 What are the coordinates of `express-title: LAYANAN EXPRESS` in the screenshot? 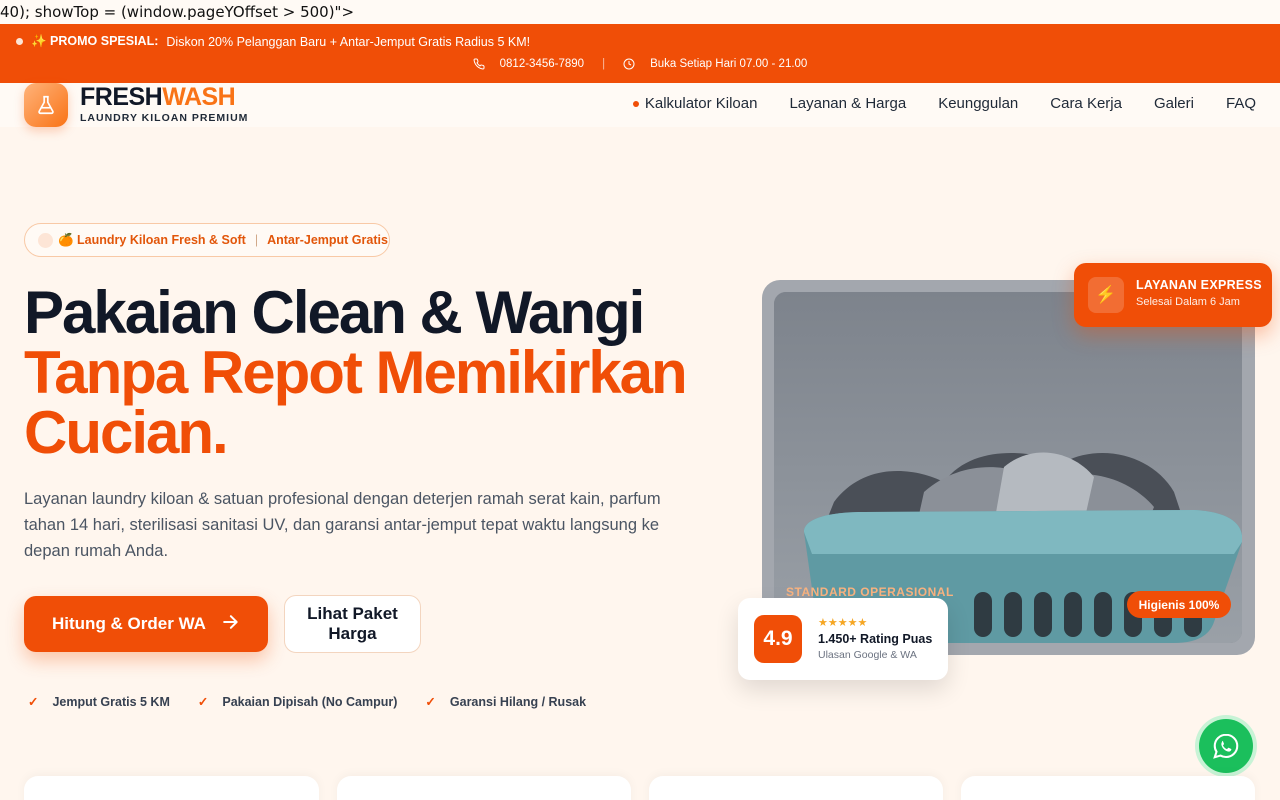 It's located at (1199, 285).